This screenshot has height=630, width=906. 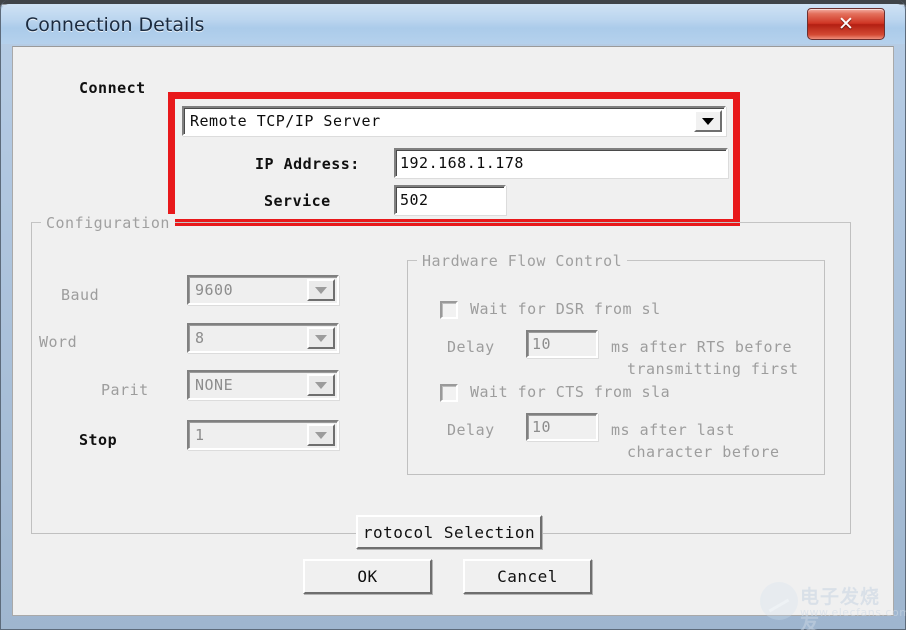 What do you see at coordinates (522, 261) in the screenshot?
I see `flow-control-group-title: Hardware Flow Control` at bounding box center [522, 261].